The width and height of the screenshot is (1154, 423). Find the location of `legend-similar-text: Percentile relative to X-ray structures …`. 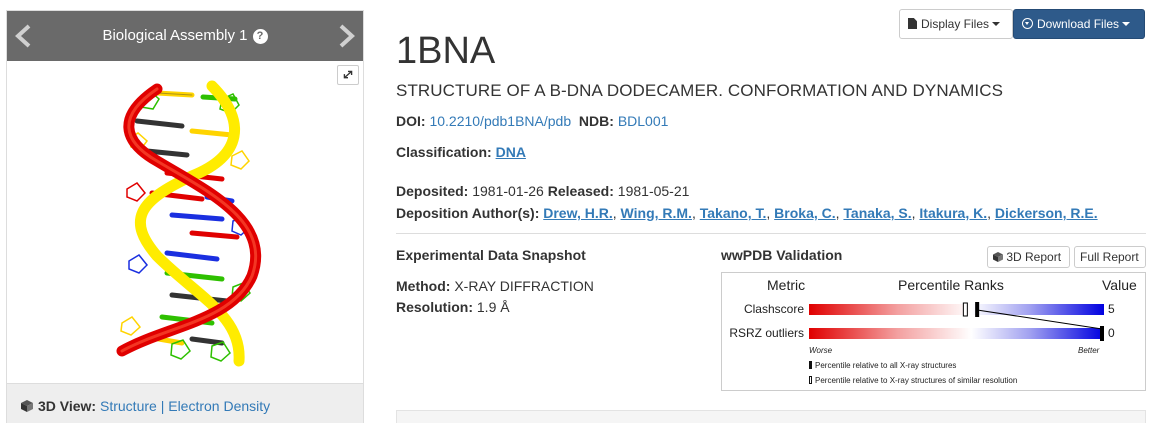

legend-similar-text: Percentile relative to X-ray structures … is located at coordinates (916, 380).